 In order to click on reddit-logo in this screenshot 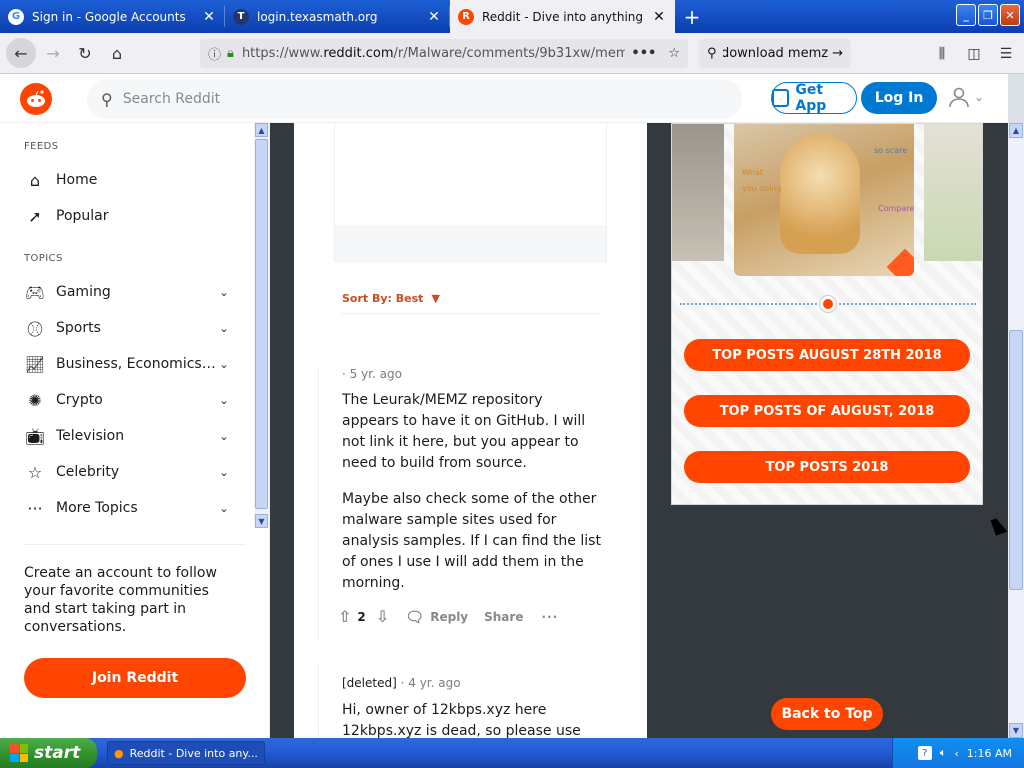, I will do `click(36, 99)`.